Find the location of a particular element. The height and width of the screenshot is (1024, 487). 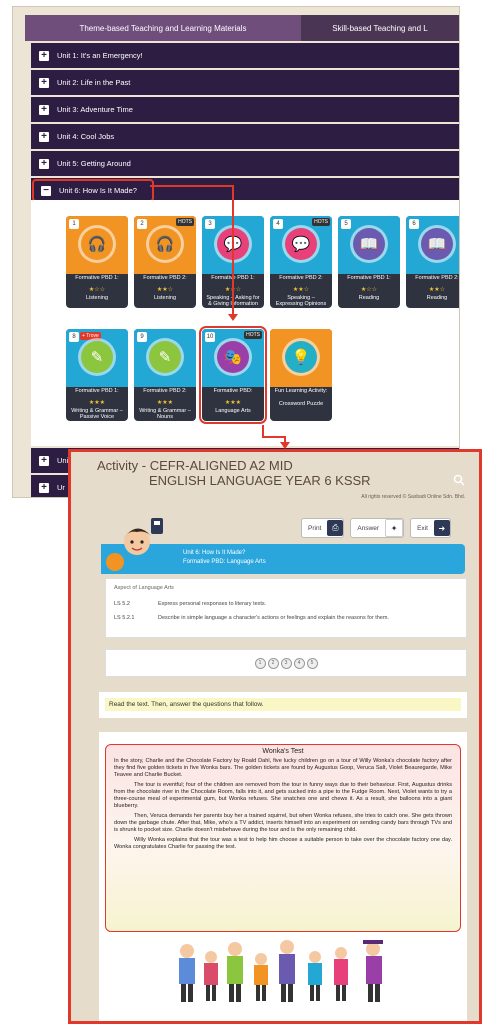

page-dot-3: 3 is located at coordinates (286, 663).